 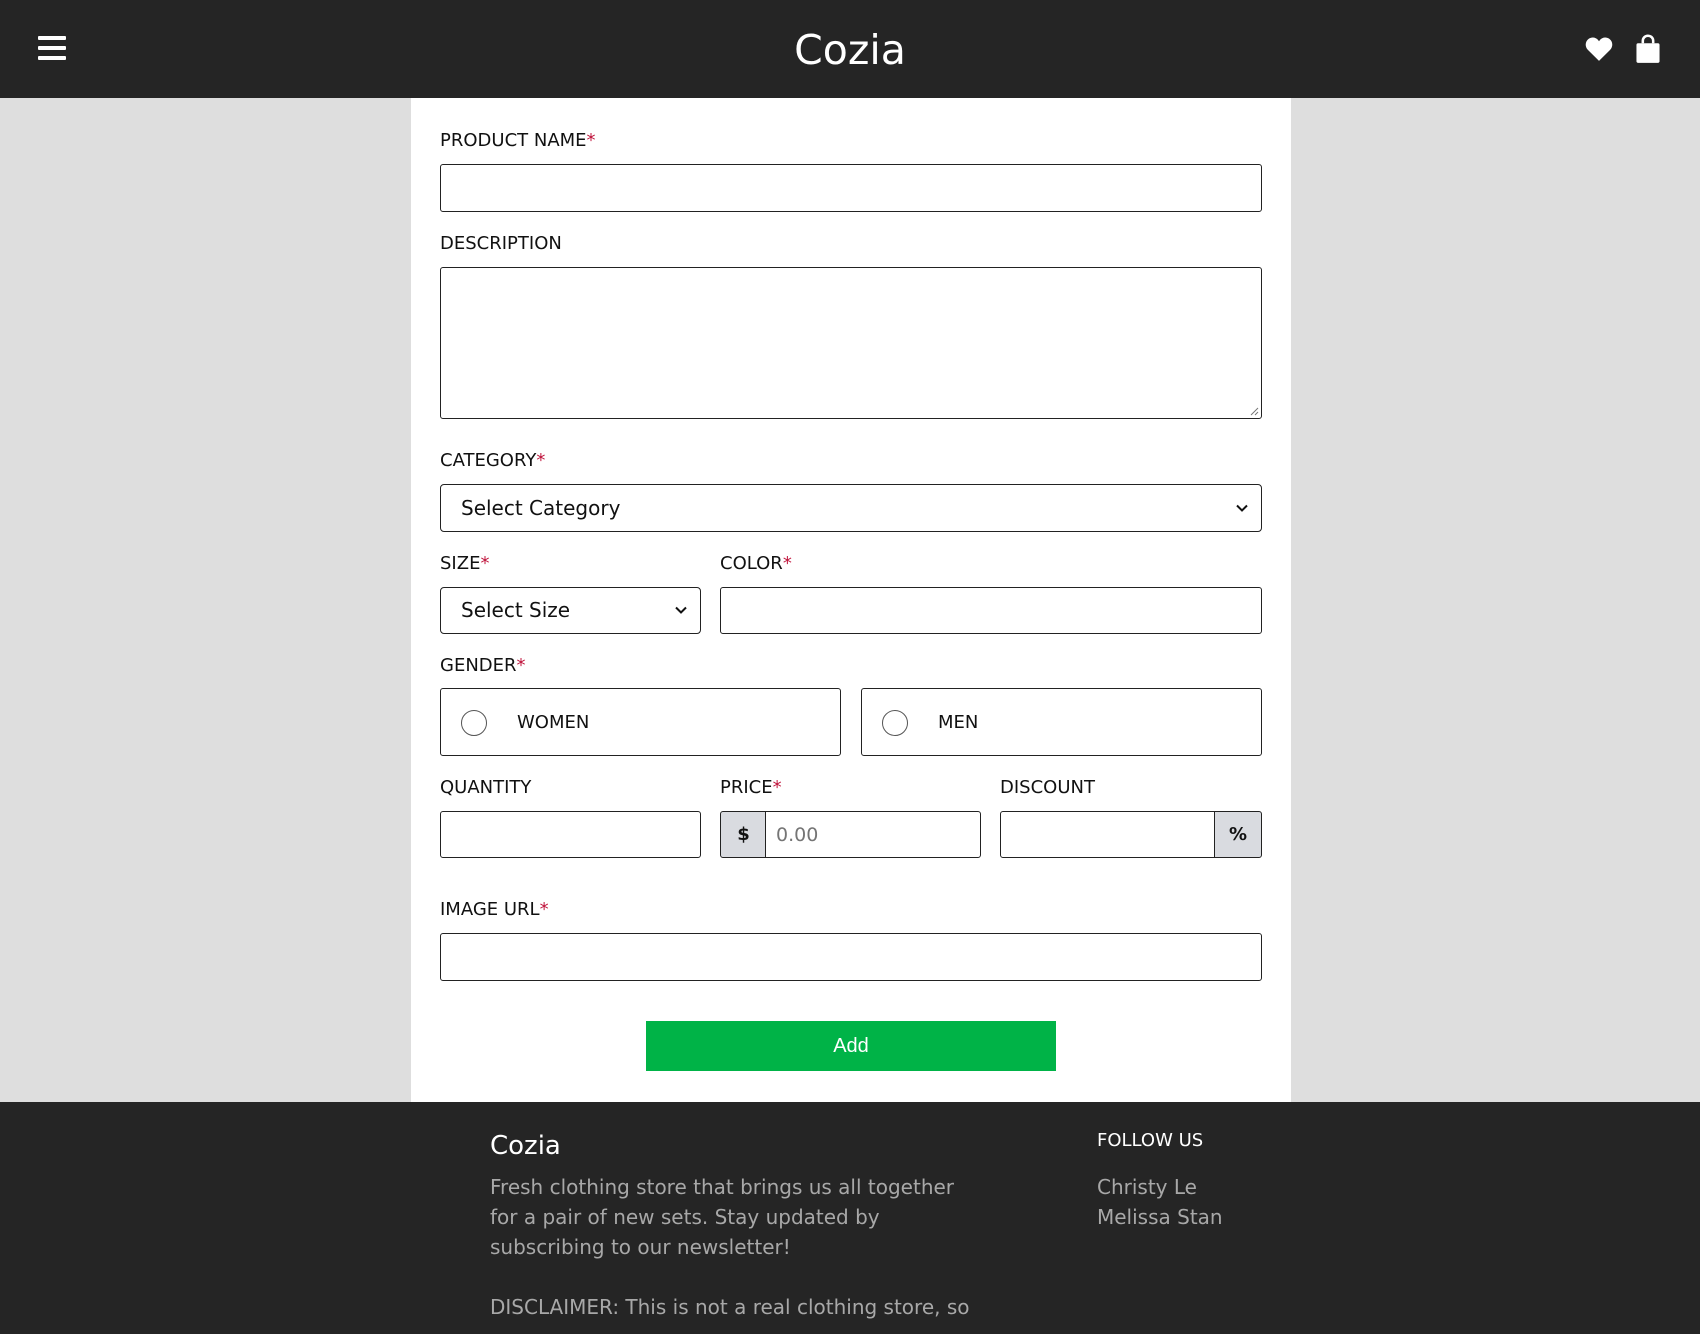 I want to click on image-url-label: IMAGE URL*, so click(x=494, y=909).